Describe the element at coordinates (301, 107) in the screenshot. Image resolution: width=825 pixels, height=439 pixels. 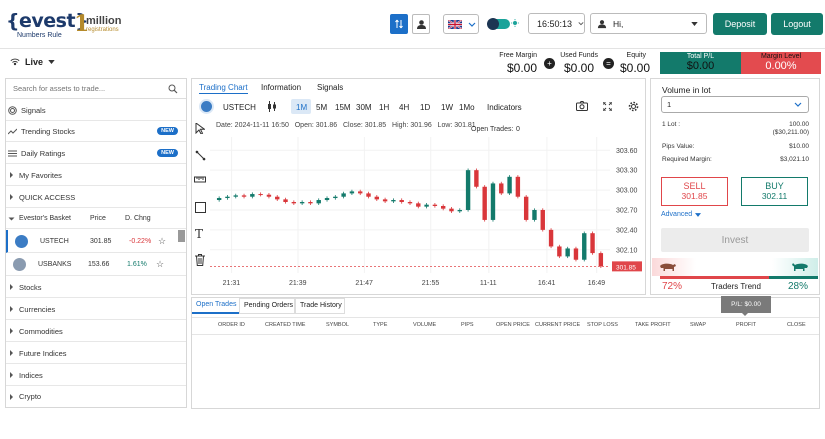
I see `timeframe-1m: 1M` at that location.